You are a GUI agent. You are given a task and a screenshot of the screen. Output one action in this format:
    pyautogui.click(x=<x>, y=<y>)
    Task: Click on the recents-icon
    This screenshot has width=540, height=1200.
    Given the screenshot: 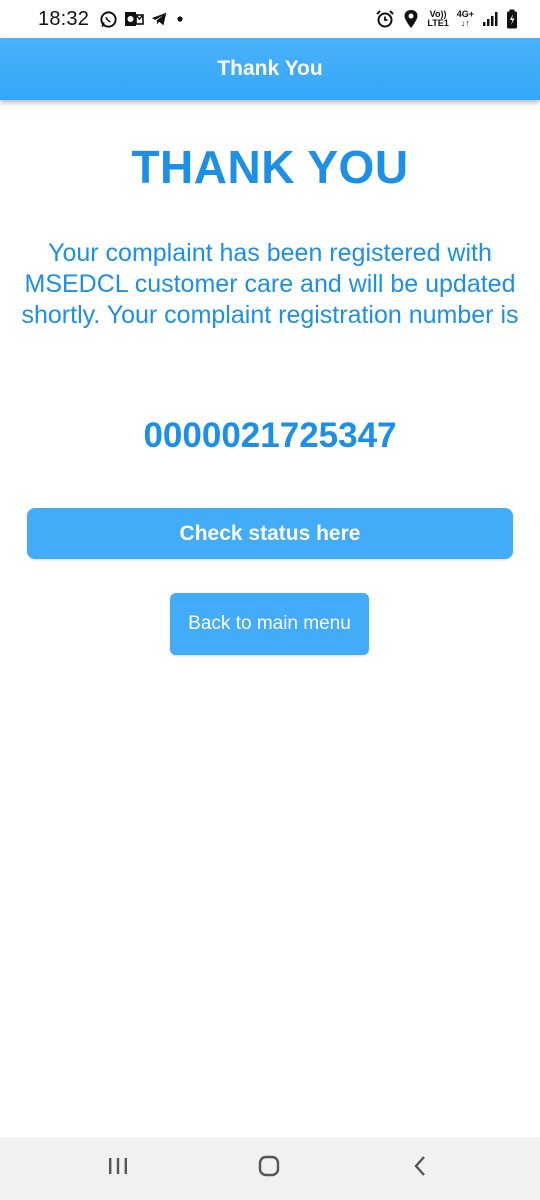 What is the action you would take?
    pyautogui.click(x=118, y=1168)
    